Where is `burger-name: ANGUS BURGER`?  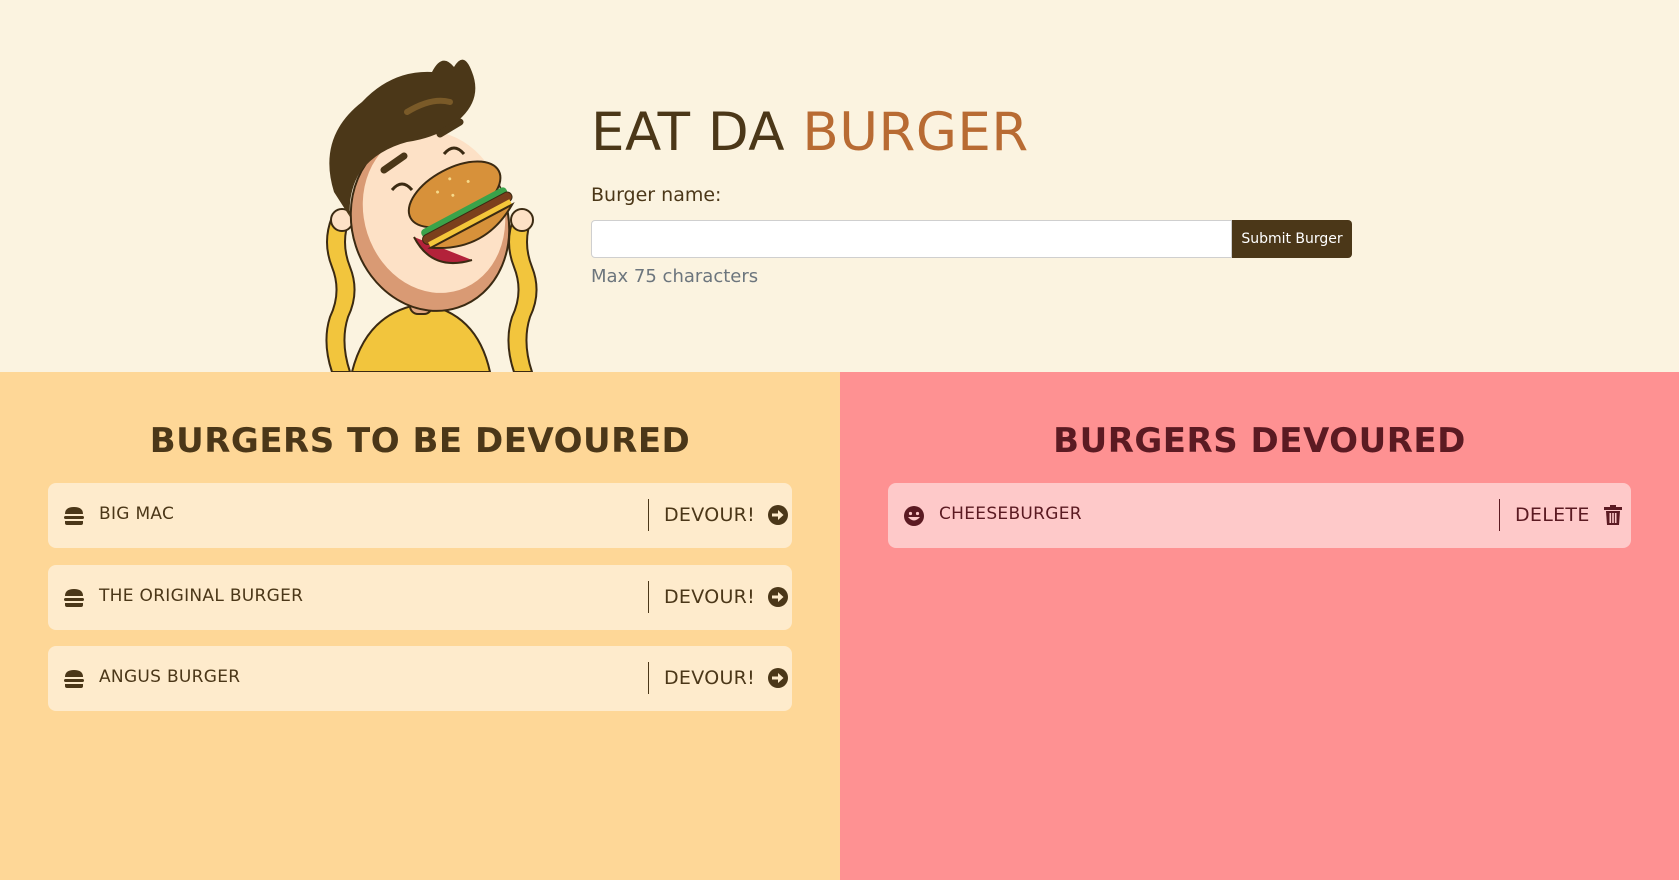
burger-name: ANGUS BURGER is located at coordinates (170, 677).